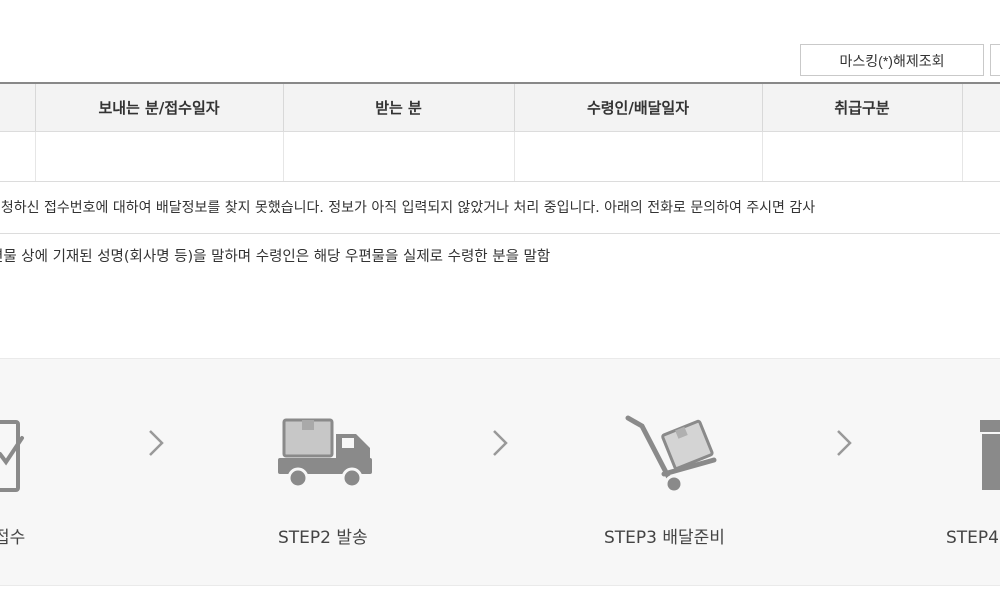  Describe the element at coordinates (638, 108) in the screenshot. I see `header-receiver-delivery-date: 수령인/배달일자` at that location.